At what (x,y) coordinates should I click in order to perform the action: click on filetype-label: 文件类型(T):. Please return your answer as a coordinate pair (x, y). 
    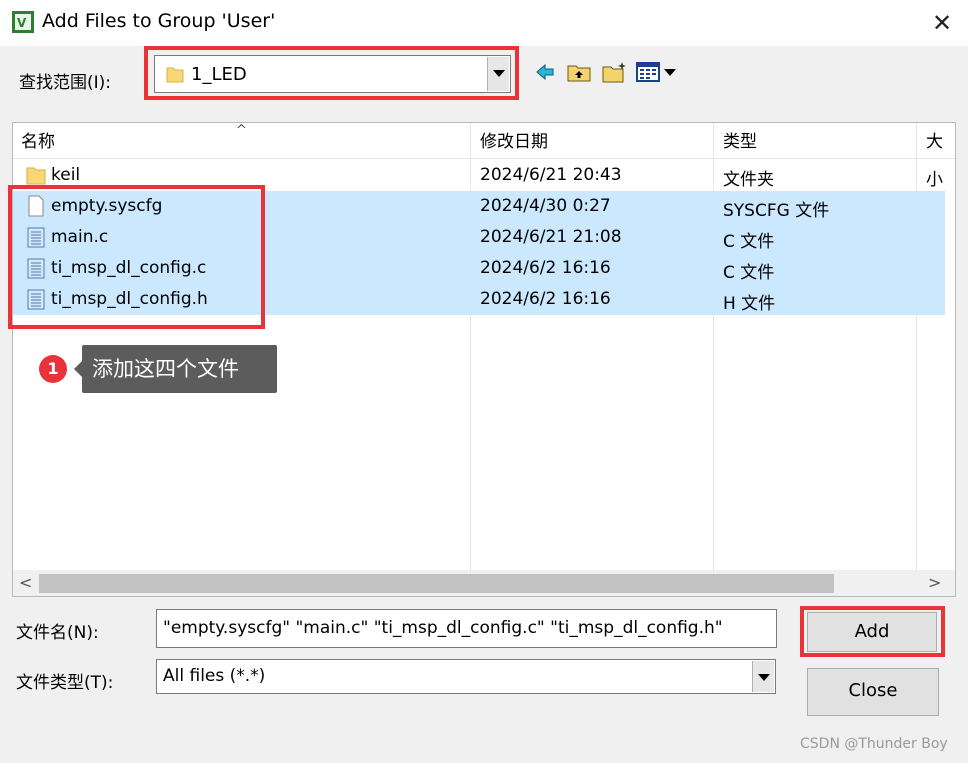
    Looking at the image, I should click on (65, 683).